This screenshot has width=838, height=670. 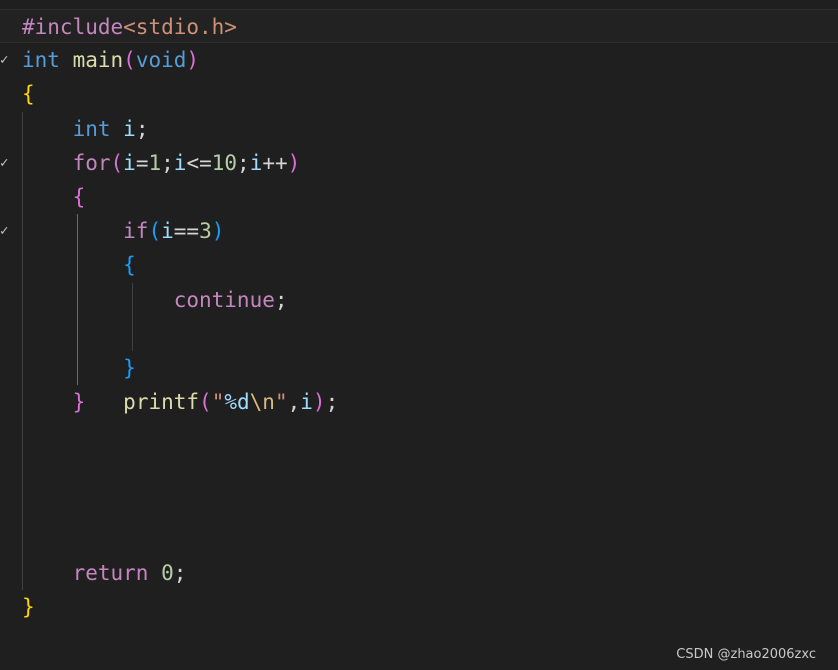 I want to click on code-token: continue, so click(x=224, y=299).